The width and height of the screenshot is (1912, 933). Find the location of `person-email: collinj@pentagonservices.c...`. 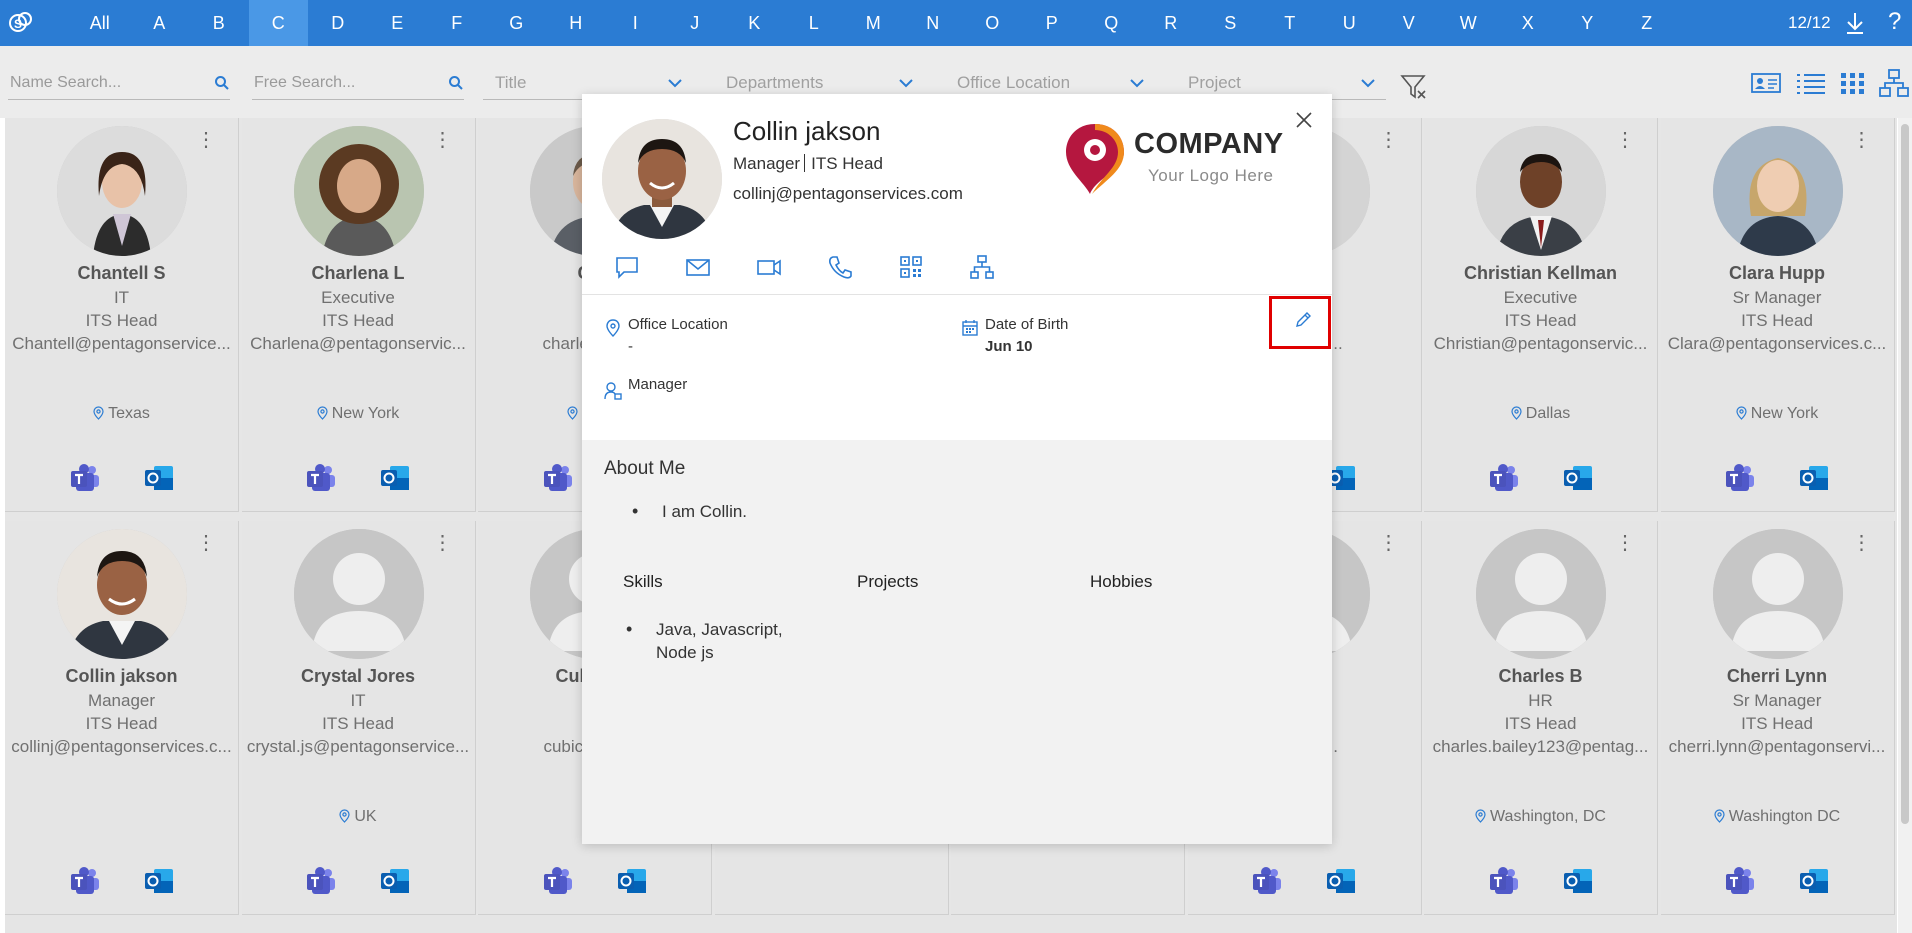

person-email: collinj@pentagonservices.c... is located at coordinates (121, 747).